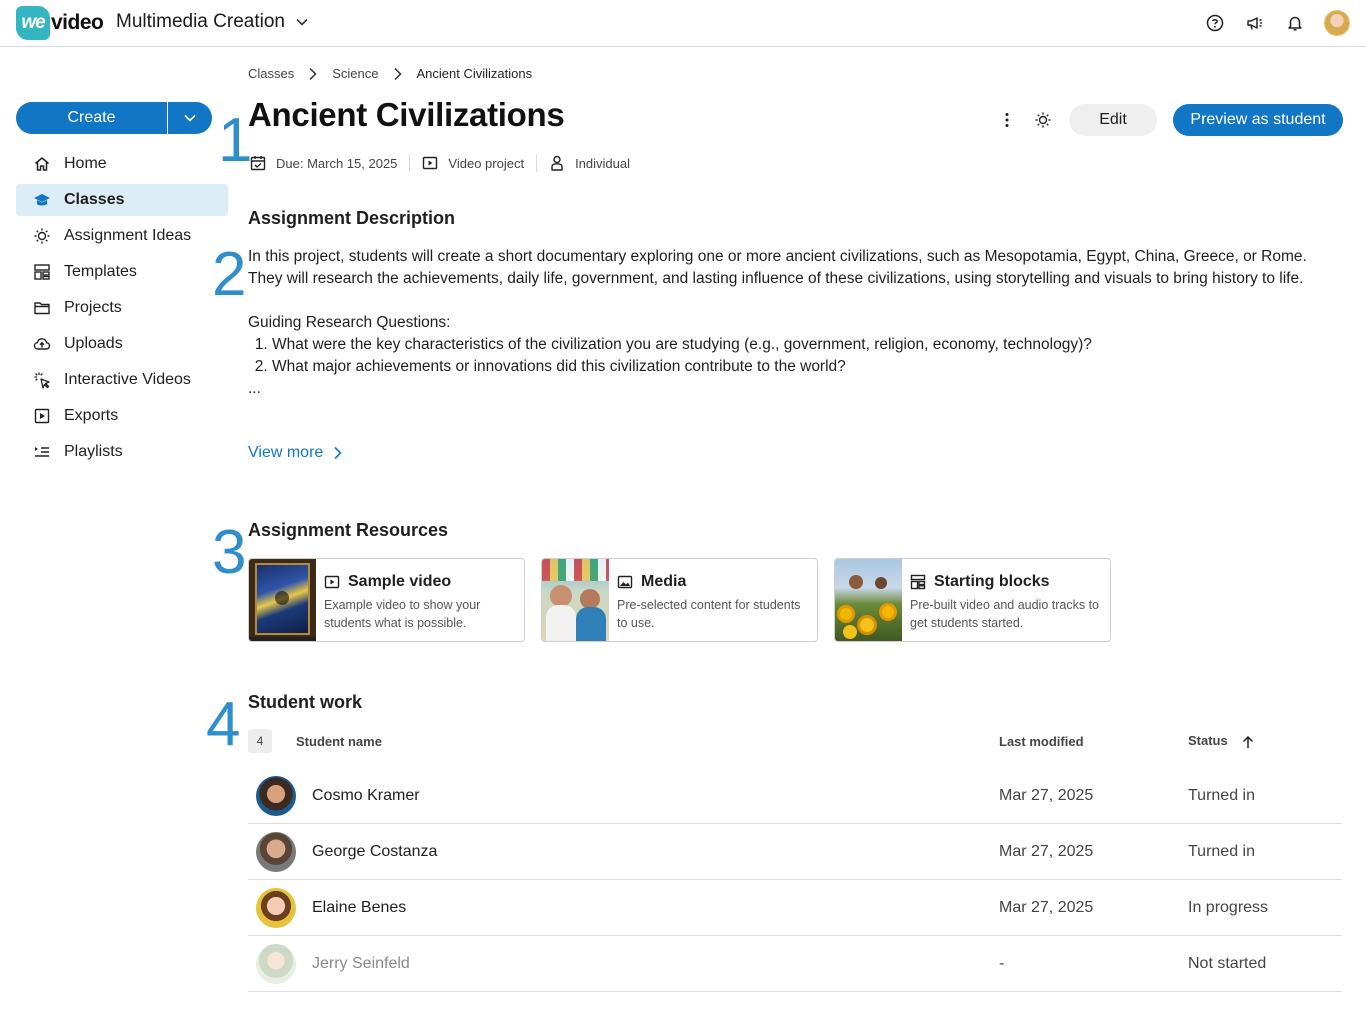  What do you see at coordinates (85, 163) in the screenshot?
I see `sidebar-item-label: Home` at bounding box center [85, 163].